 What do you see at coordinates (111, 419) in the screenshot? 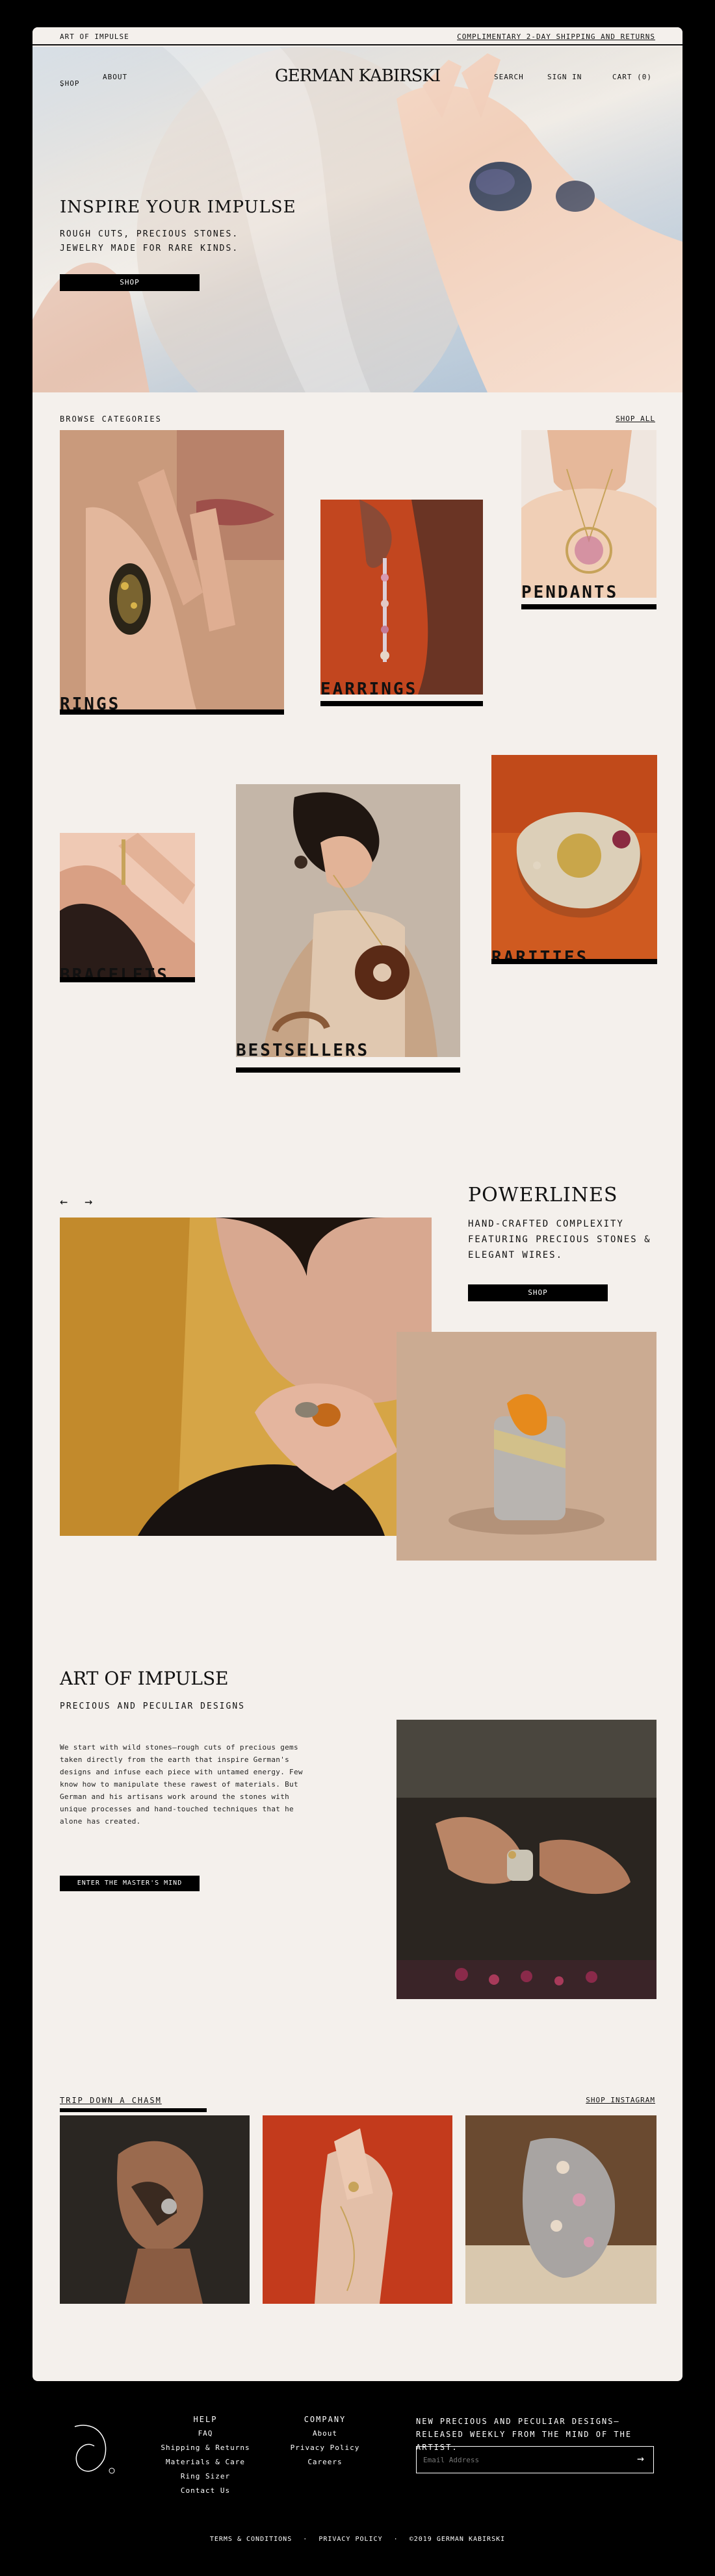
I see `categories-heading: BROWSE CATEGORIES` at bounding box center [111, 419].